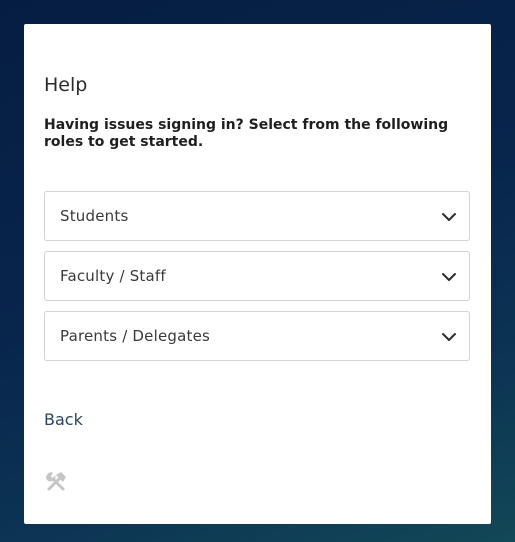  Describe the element at coordinates (257, 336) in the screenshot. I see `role-accordion-parents-delegates: Parents / Delegates` at that location.